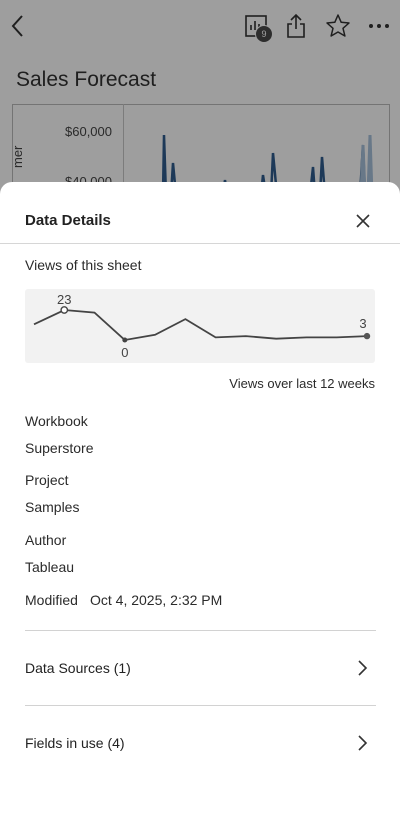 This screenshot has height=821, width=400. Describe the element at coordinates (47, 480) in the screenshot. I see `project-label: Project` at that location.